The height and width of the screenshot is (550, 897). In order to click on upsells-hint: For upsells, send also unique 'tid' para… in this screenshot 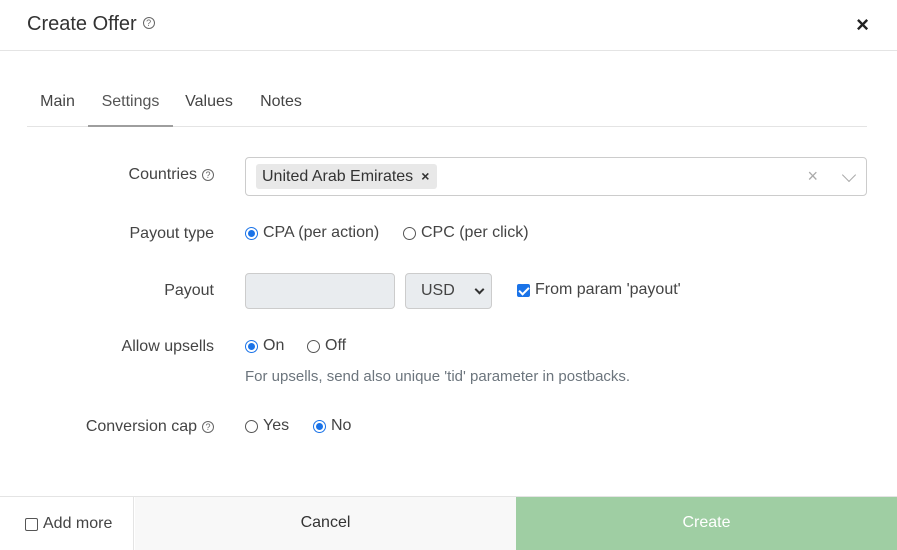, I will do `click(438, 376)`.